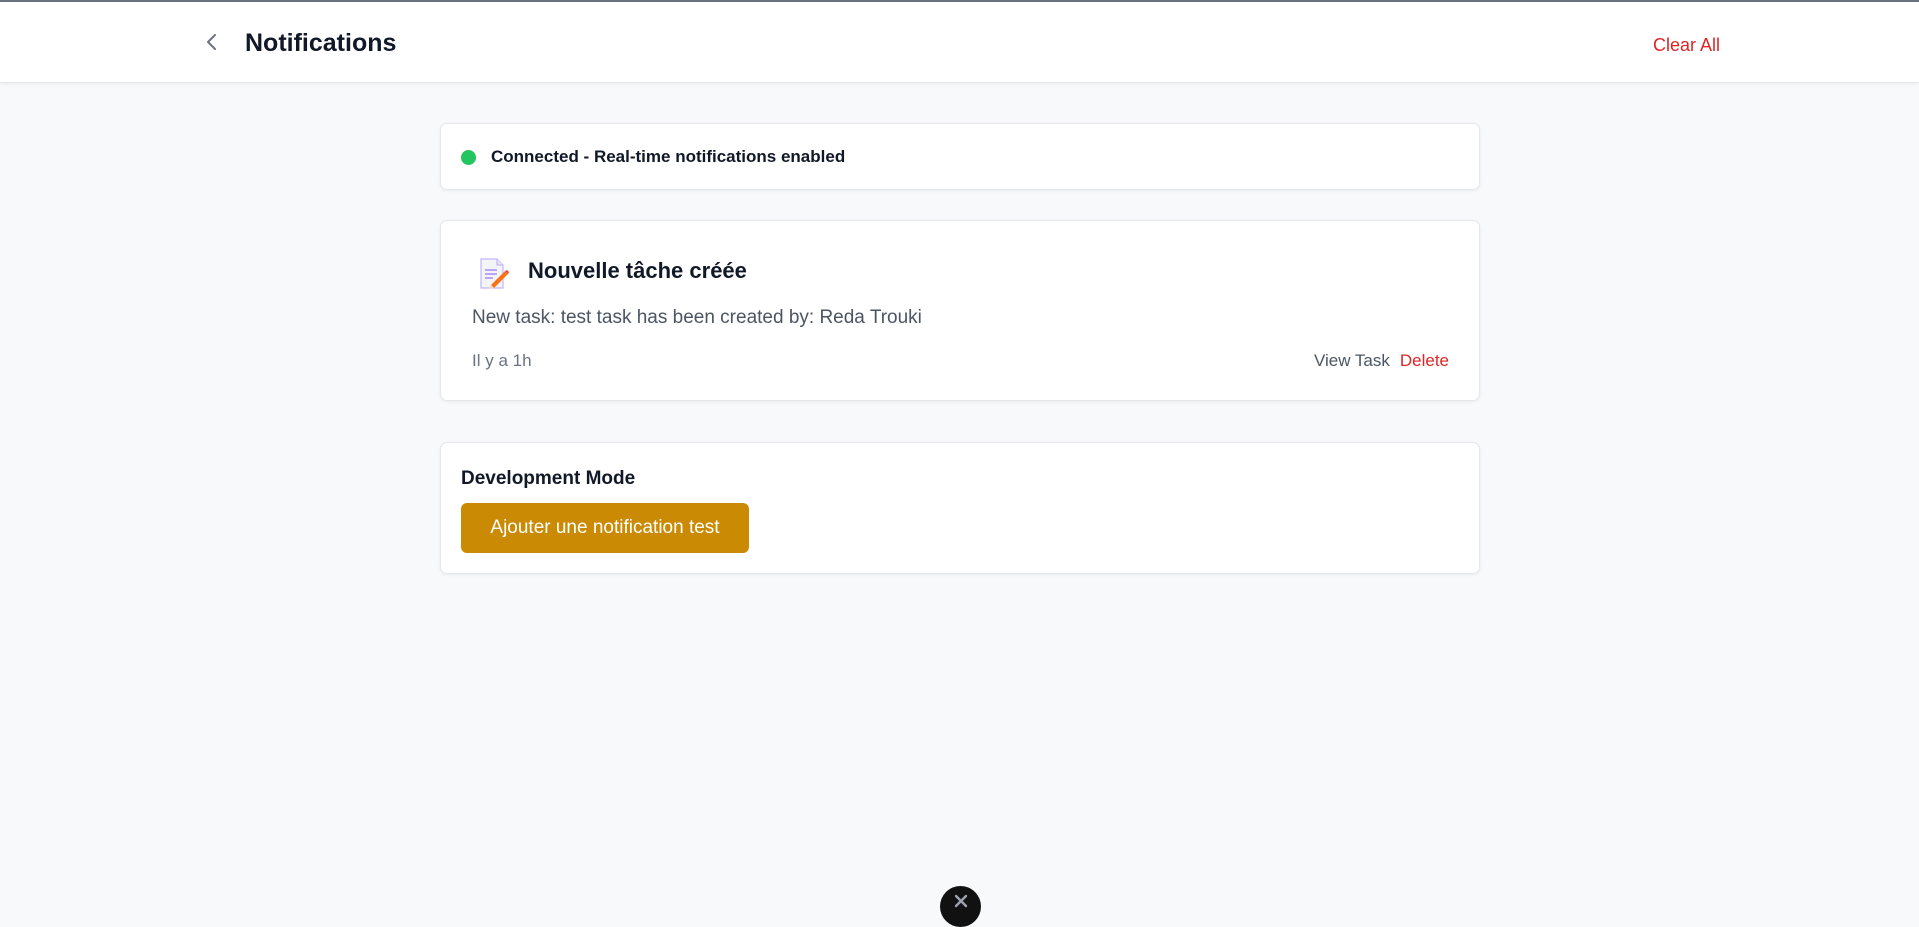 The image size is (1919, 927). What do you see at coordinates (1686, 45) in the screenshot?
I see `clear-all-button: Clear All` at bounding box center [1686, 45].